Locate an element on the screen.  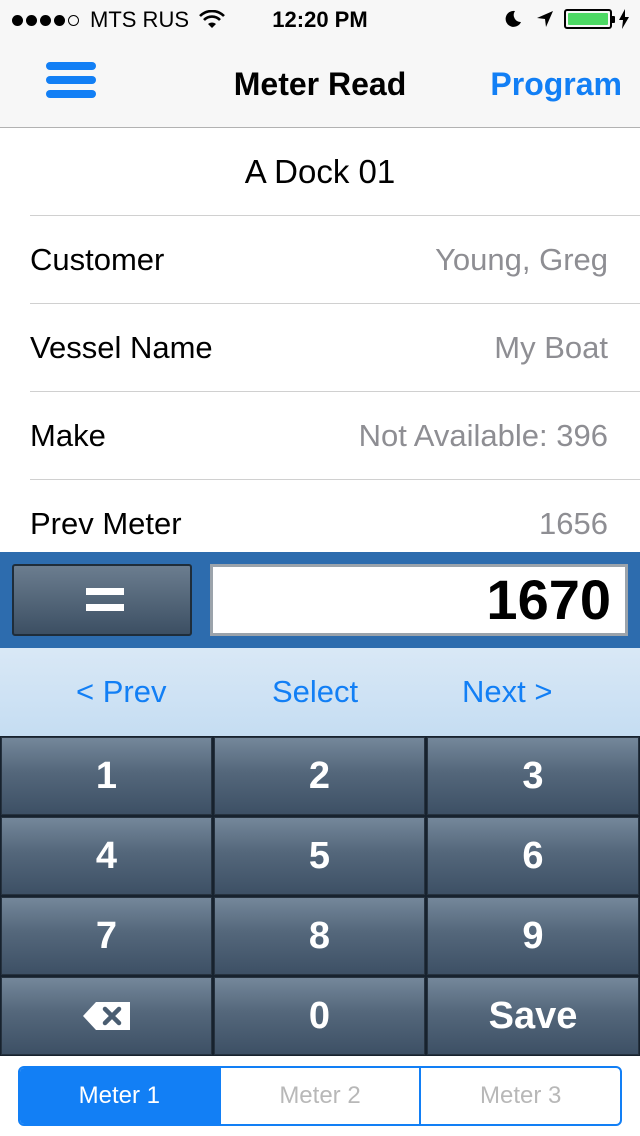
key-9: 9 is located at coordinates (533, 936).